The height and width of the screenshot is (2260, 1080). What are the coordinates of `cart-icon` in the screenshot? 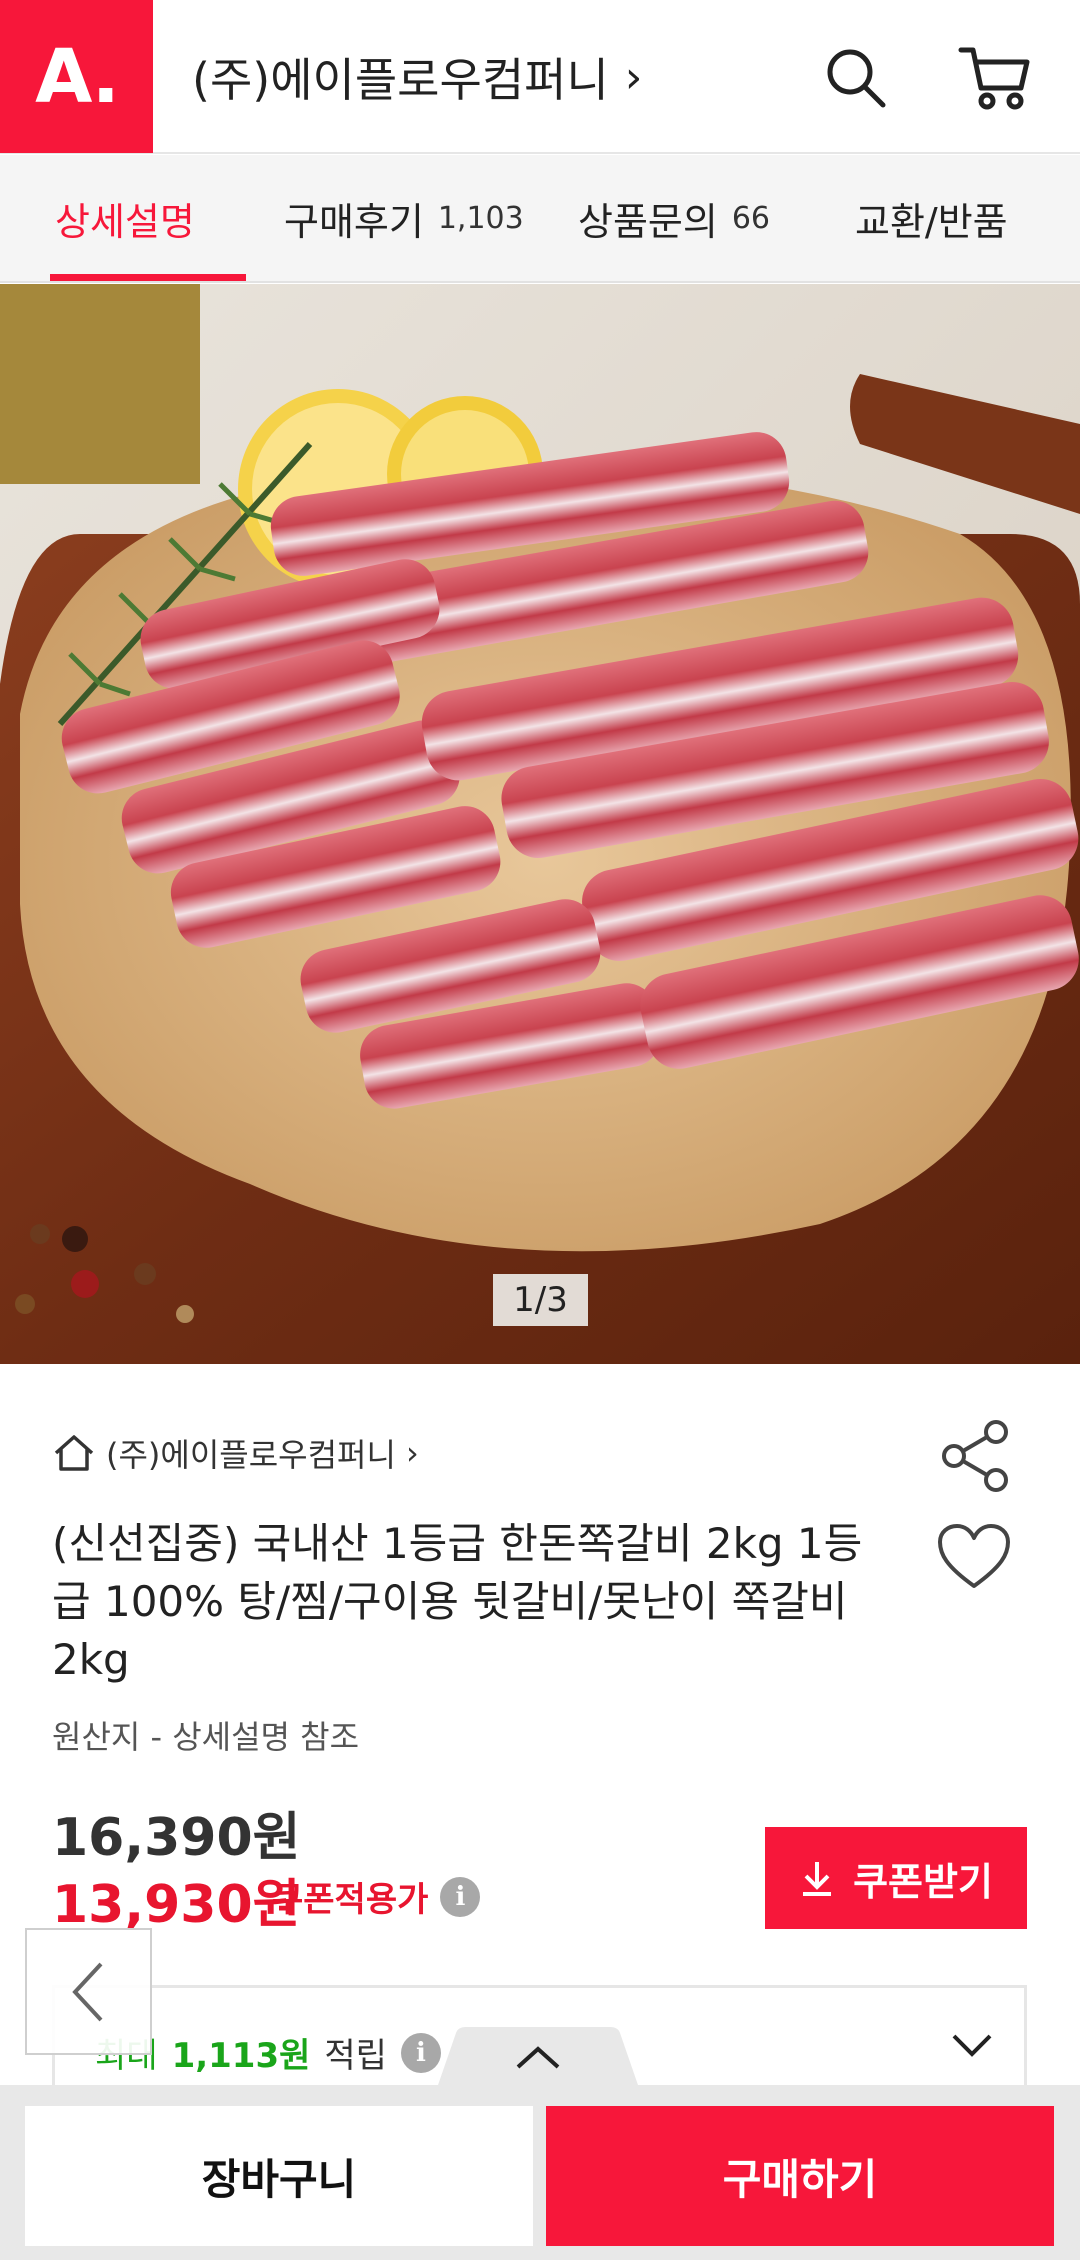 It's located at (994, 78).